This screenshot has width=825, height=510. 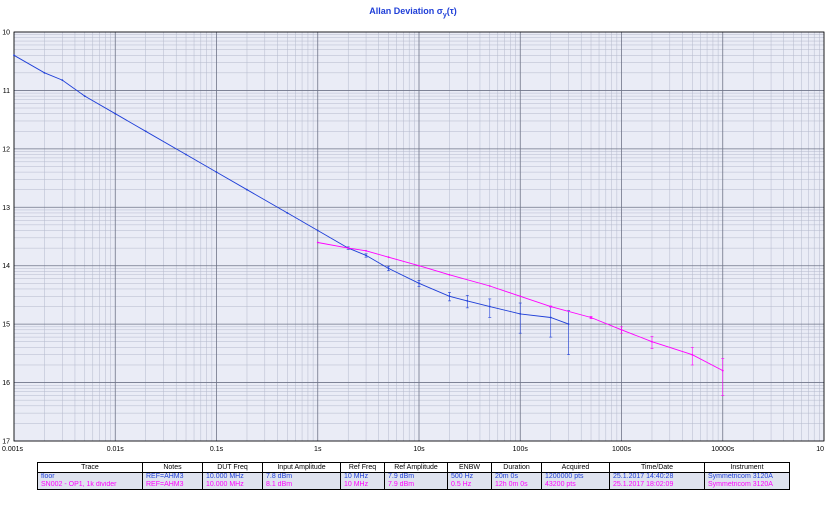 What do you see at coordinates (172, 467) in the screenshot?
I see `legend-header-cell: Notes` at bounding box center [172, 467].